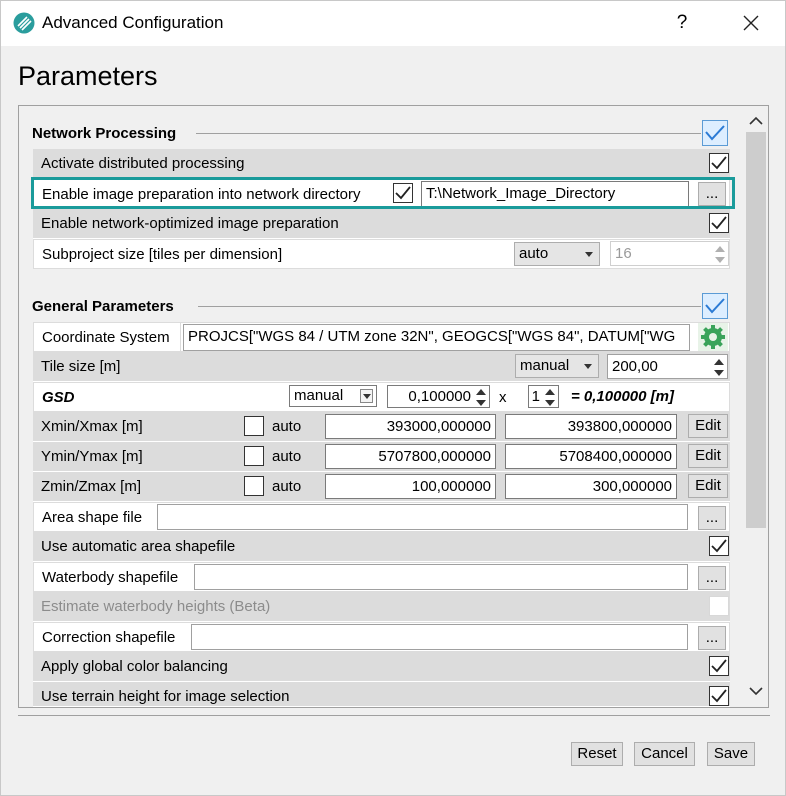  Describe the element at coordinates (383, 193) in the screenshot. I see `highlight-frame` at that location.